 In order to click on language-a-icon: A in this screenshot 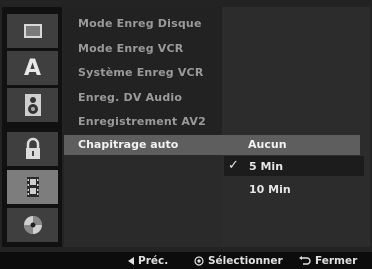, I will do `click(32, 68)`.